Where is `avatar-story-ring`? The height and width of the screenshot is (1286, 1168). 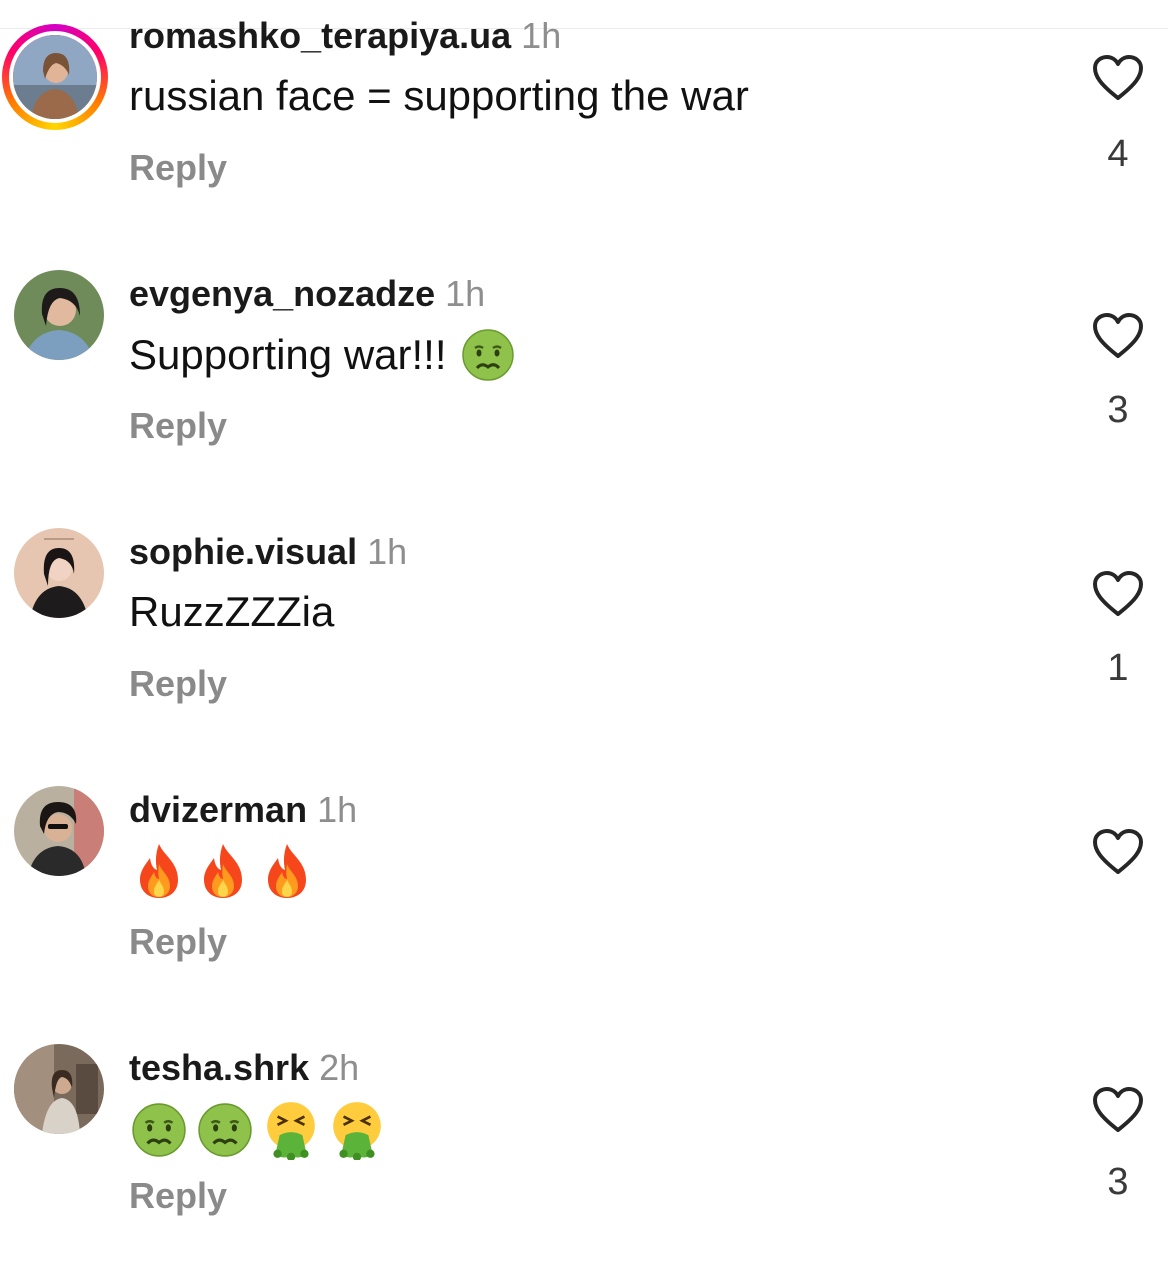 avatar-story-ring is located at coordinates (55, 77).